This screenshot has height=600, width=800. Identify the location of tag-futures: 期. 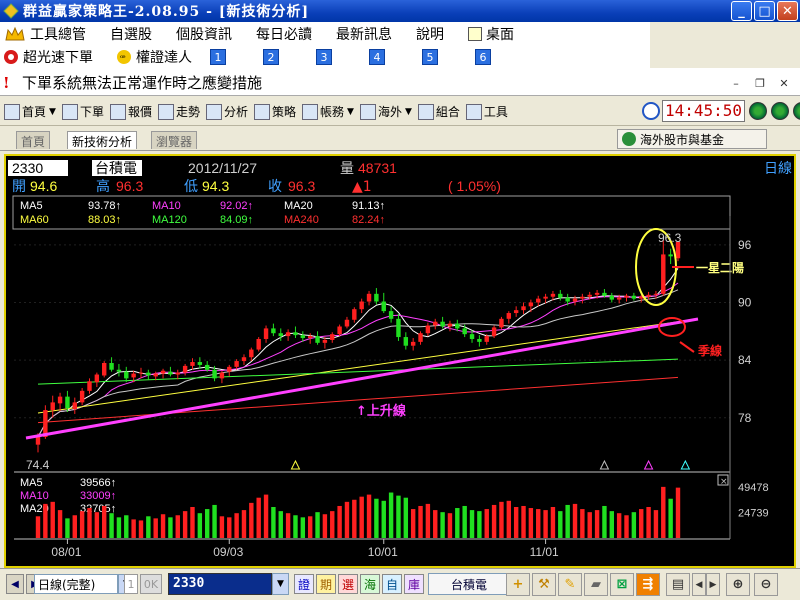
(326, 584).